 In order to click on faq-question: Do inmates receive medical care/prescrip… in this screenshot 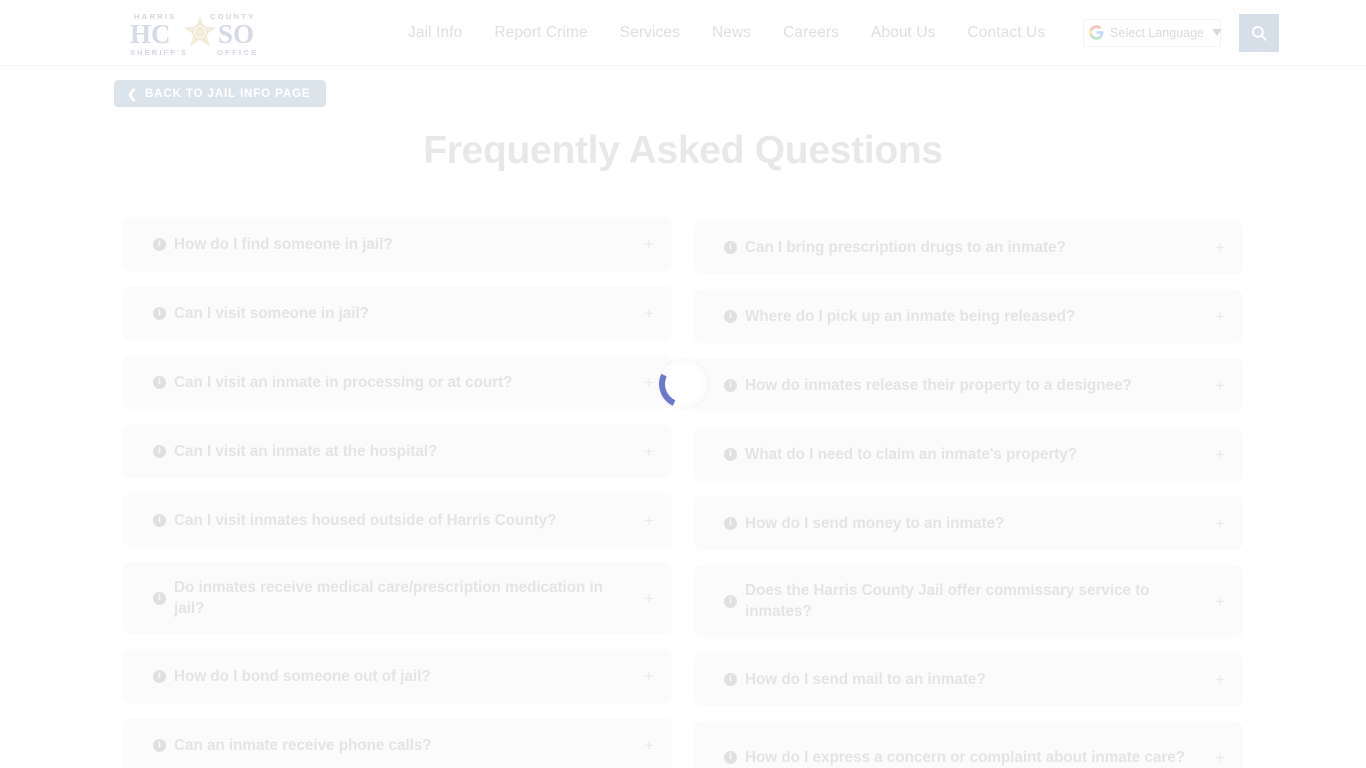, I will do `click(388, 598)`.